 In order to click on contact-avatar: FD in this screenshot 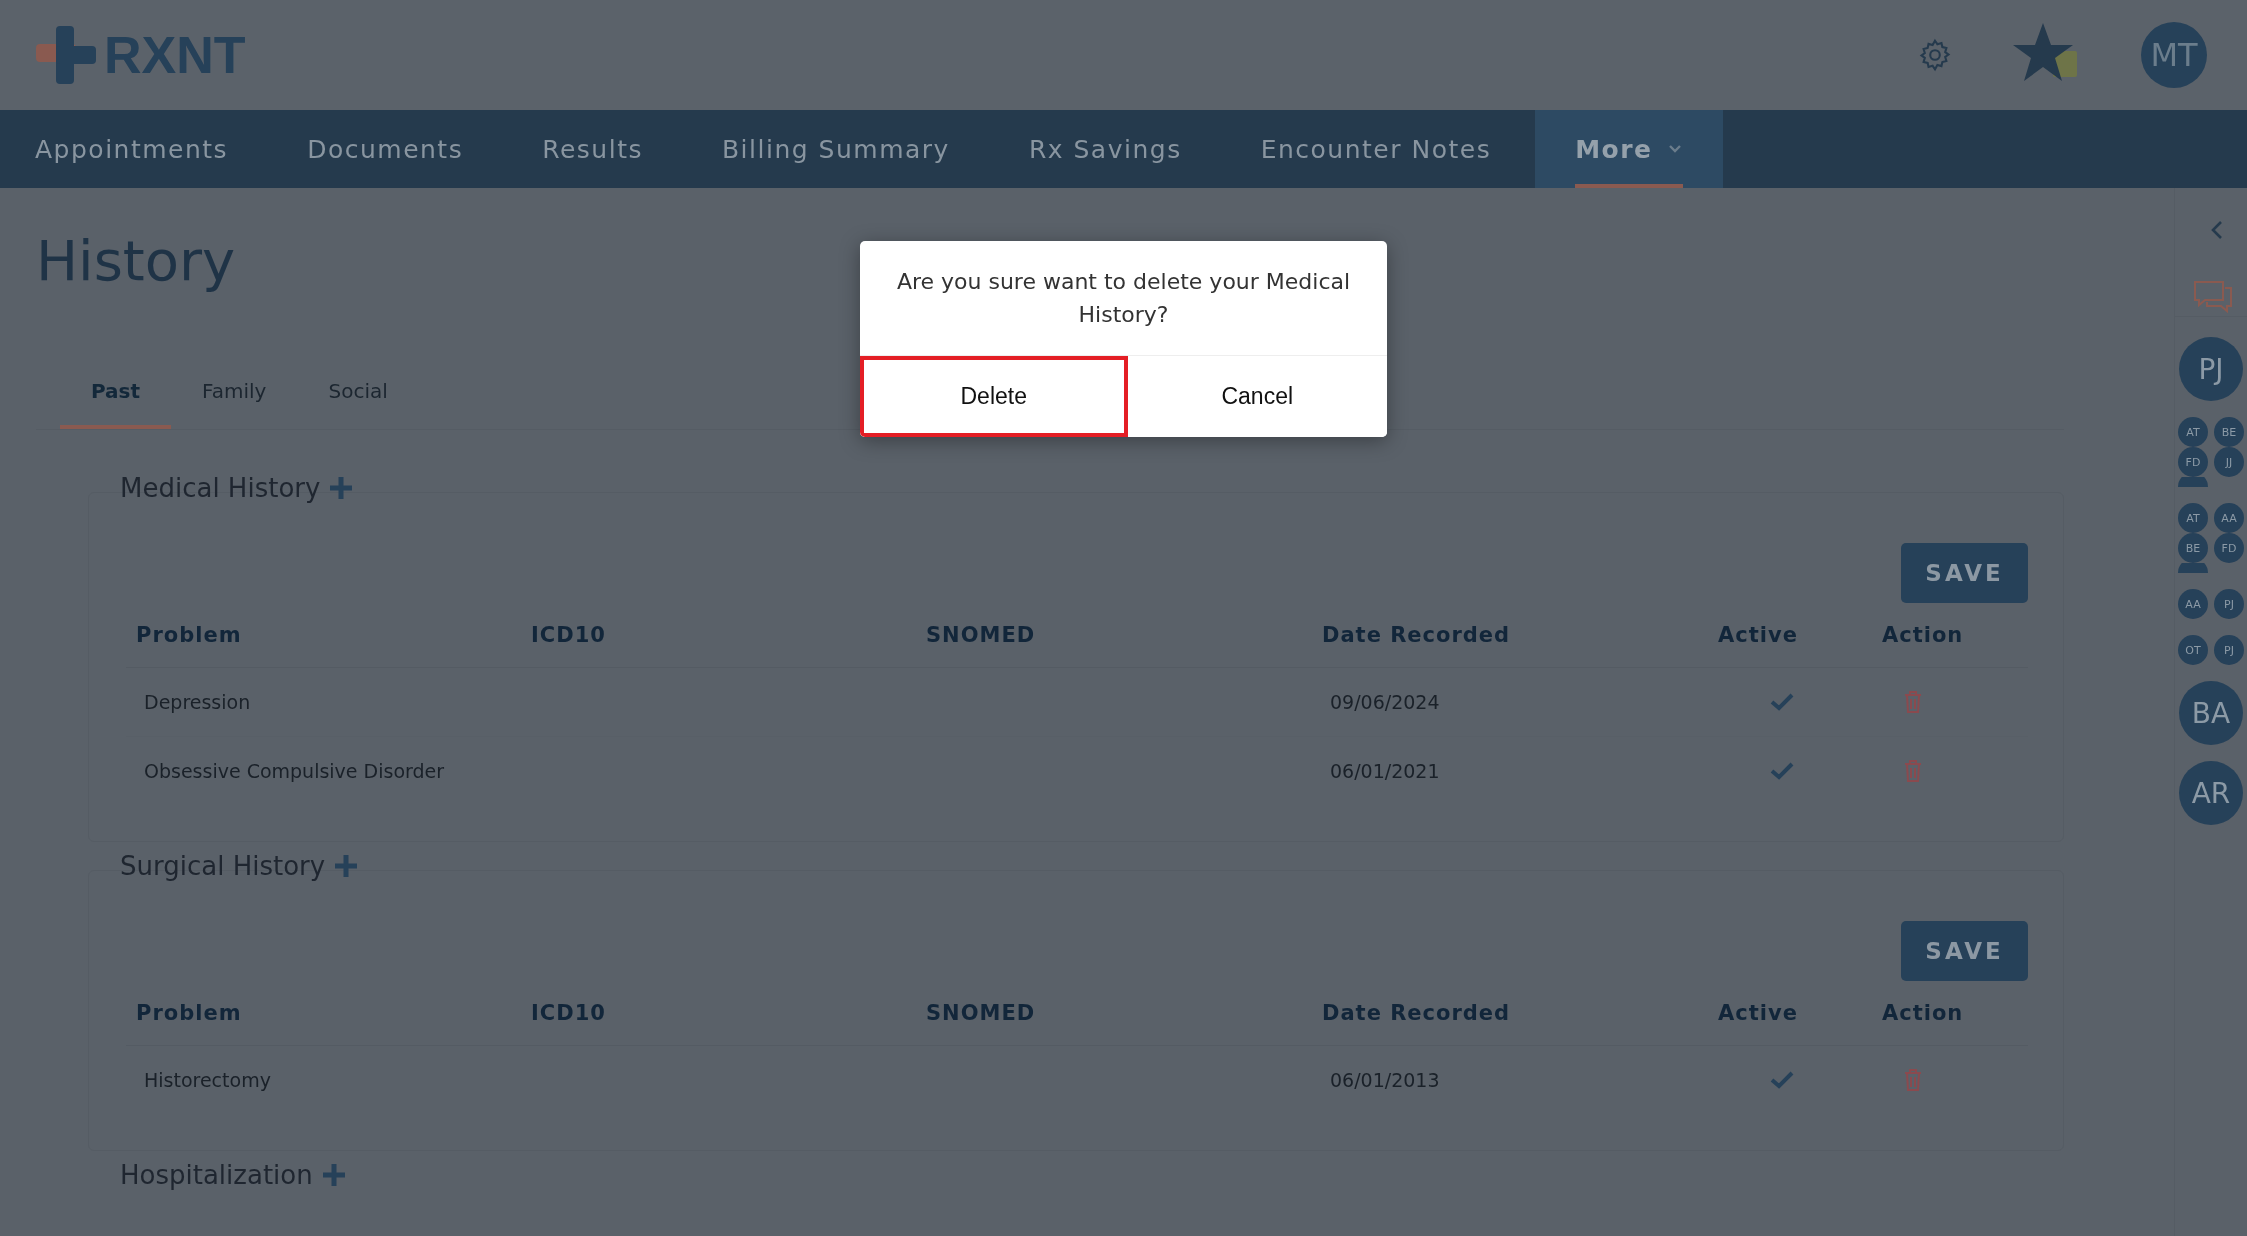, I will do `click(2229, 548)`.